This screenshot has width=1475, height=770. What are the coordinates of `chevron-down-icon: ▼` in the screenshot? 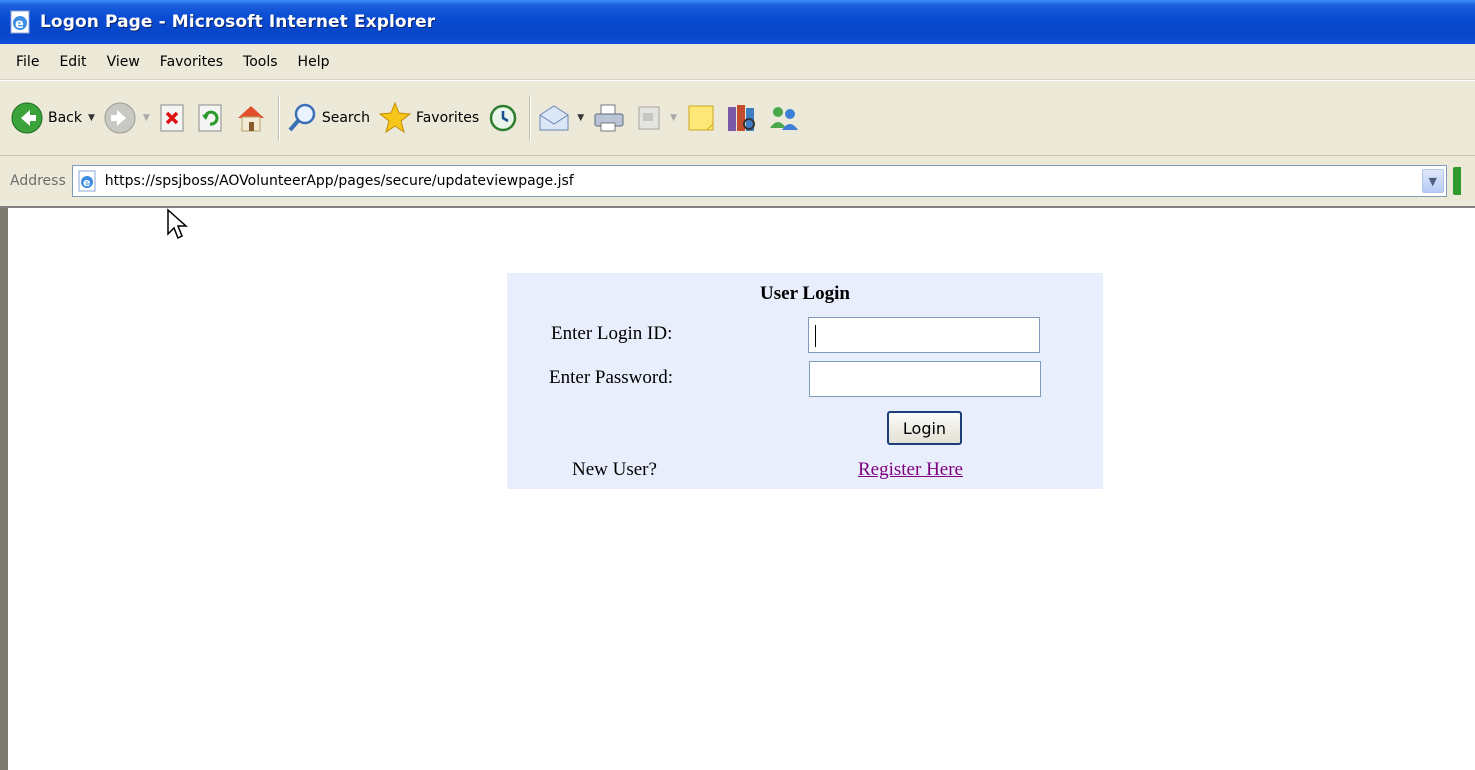 It's located at (1432, 181).